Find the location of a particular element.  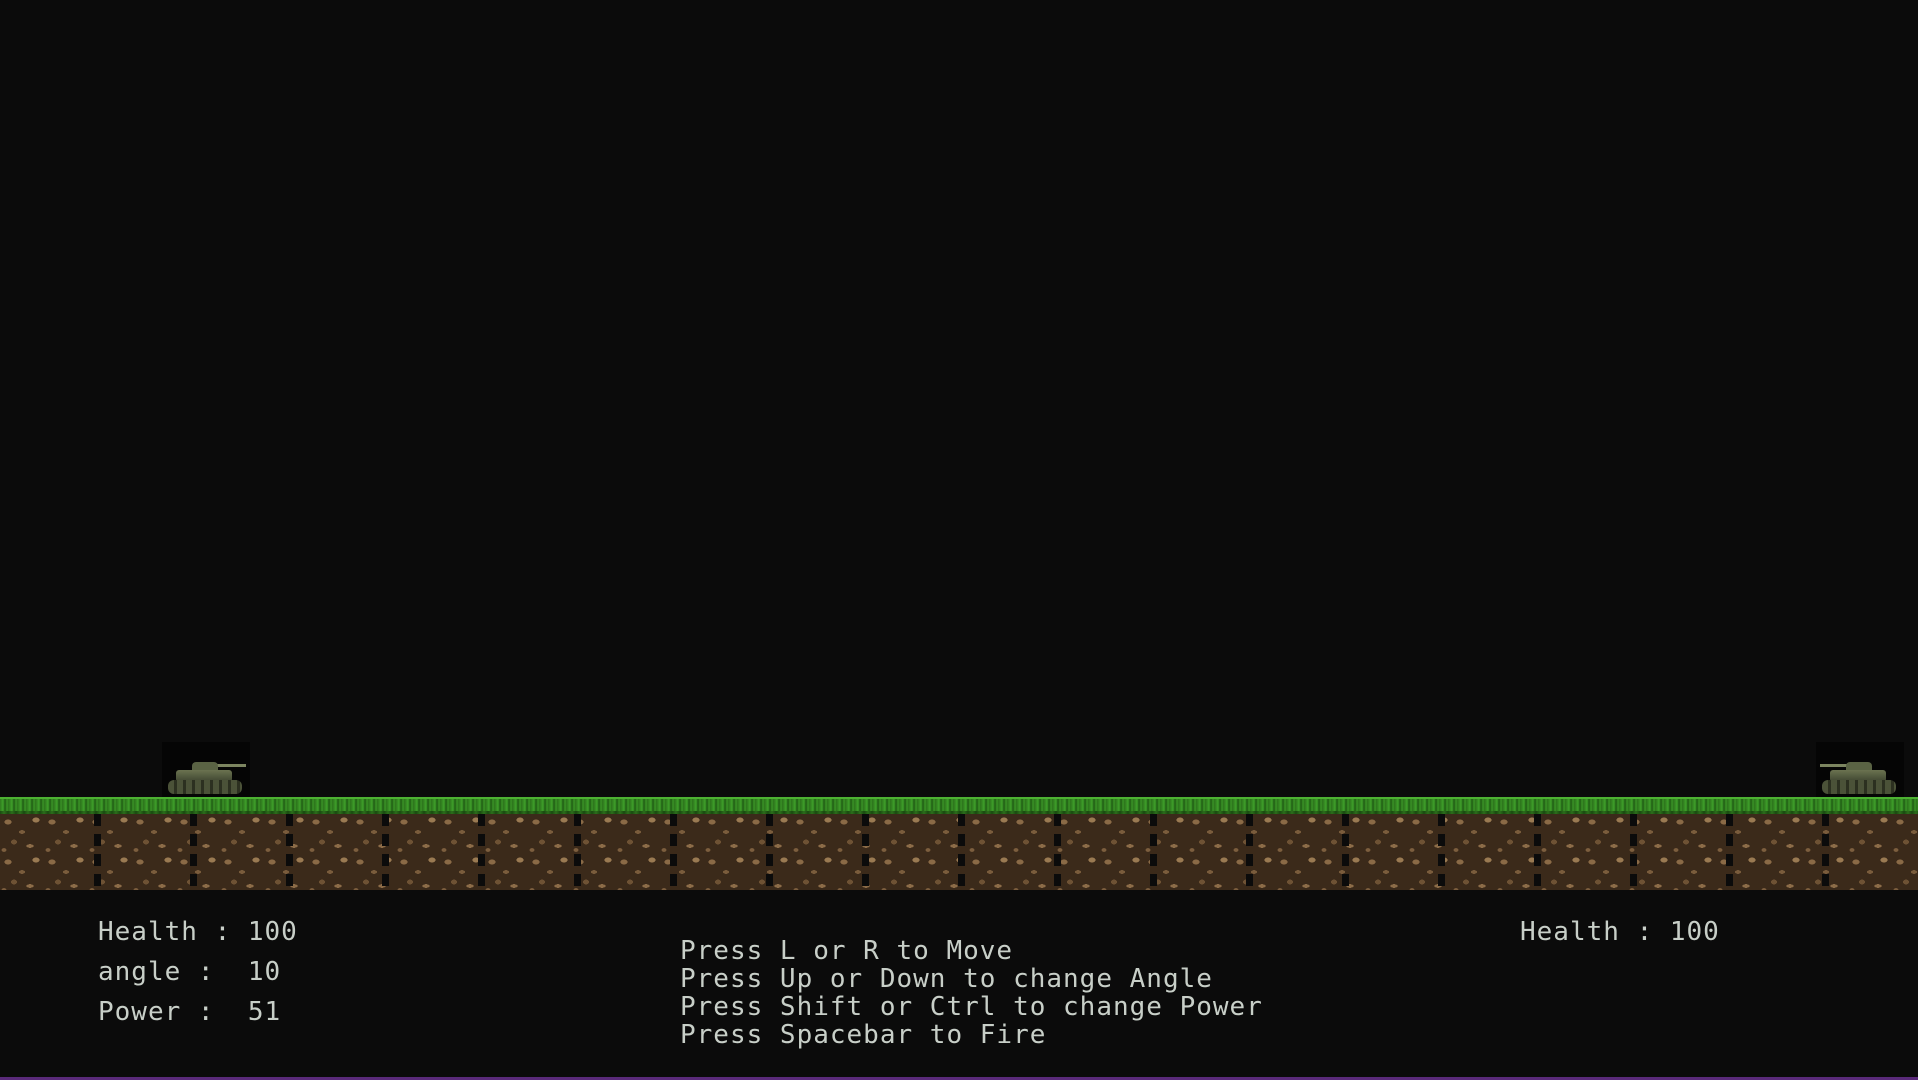

instruction-angle: Press Up or Down to change Angle is located at coordinates (946, 979).